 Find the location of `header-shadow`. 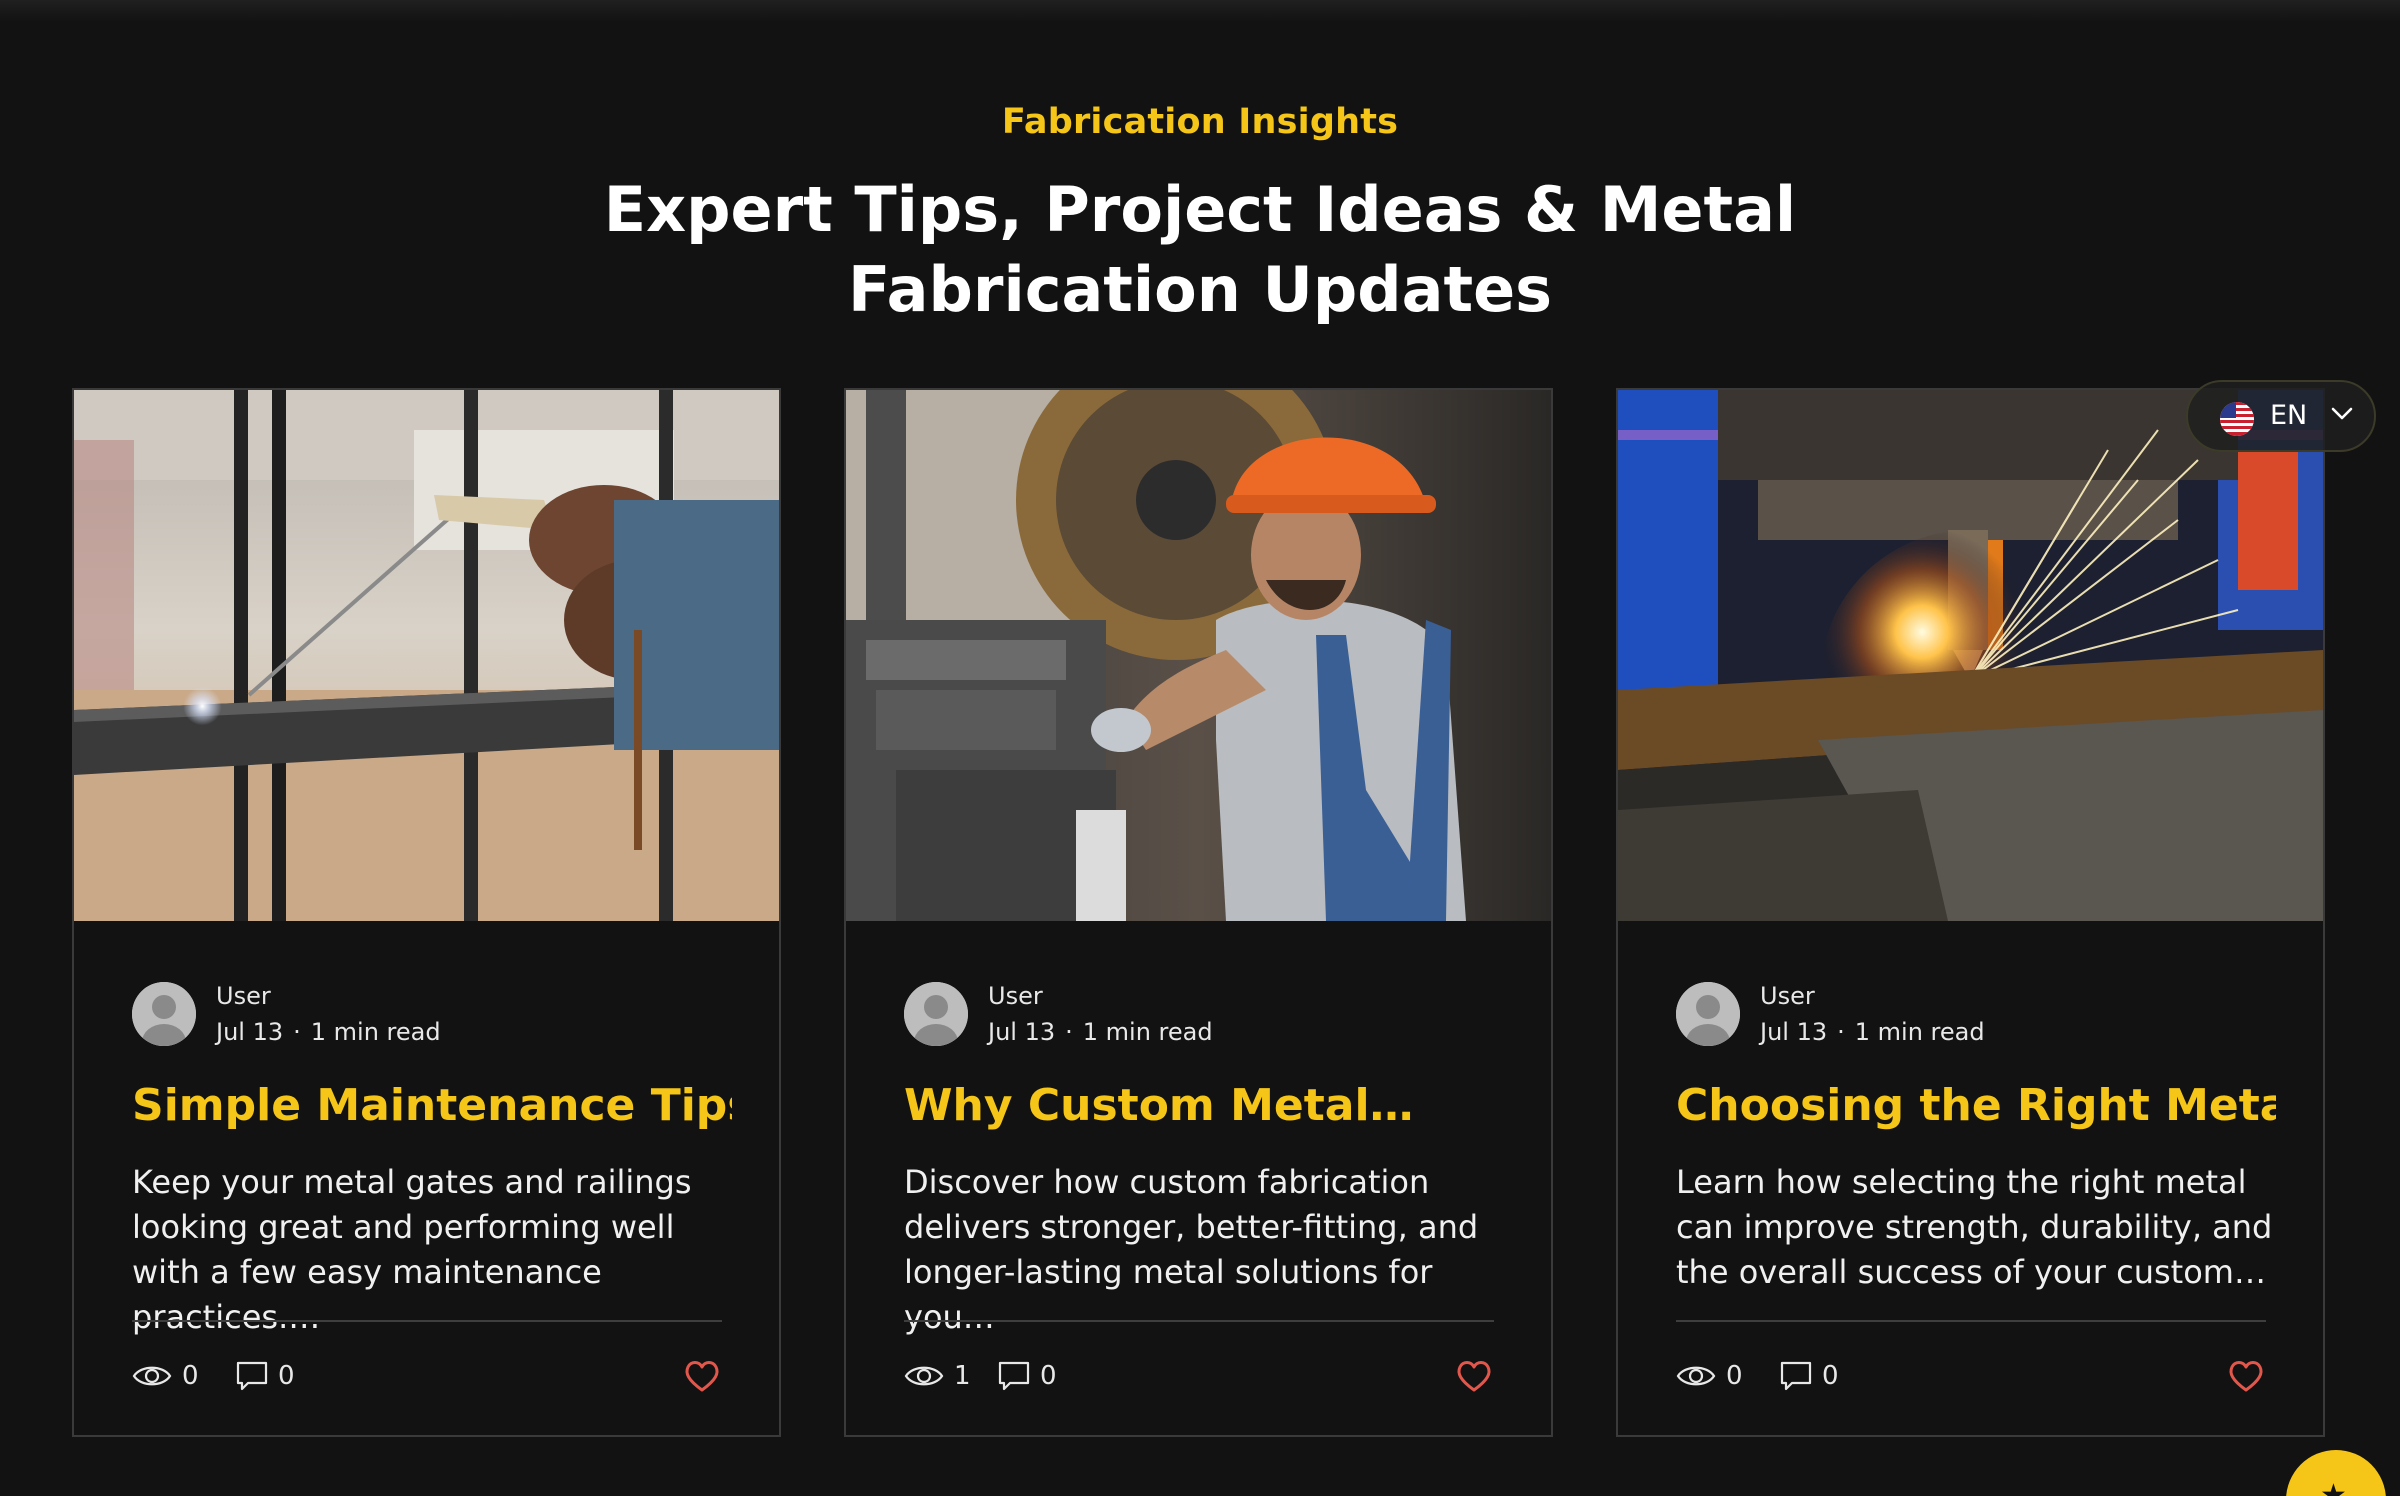

header-shadow is located at coordinates (1200, 11).